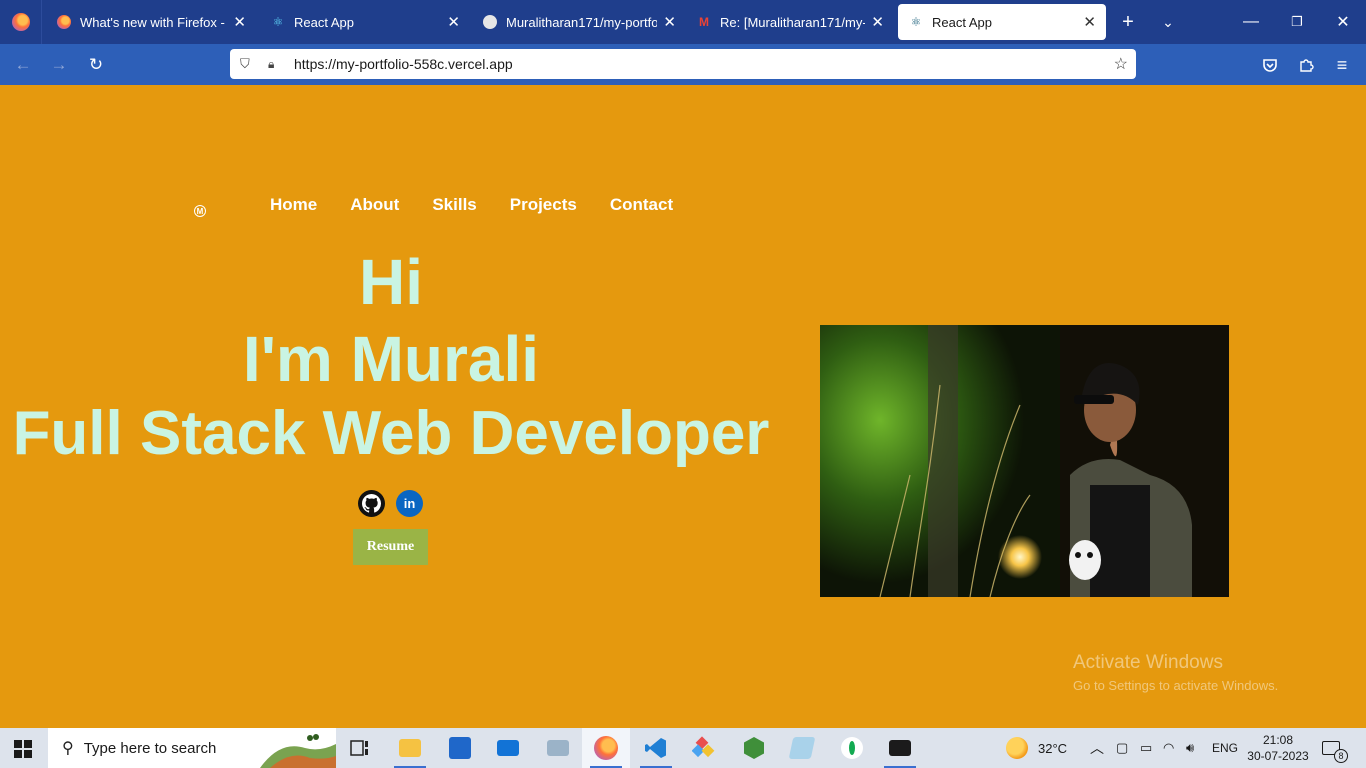 This screenshot has width=1366, height=768. I want to click on nav-skills: Skills, so click(454, 205).